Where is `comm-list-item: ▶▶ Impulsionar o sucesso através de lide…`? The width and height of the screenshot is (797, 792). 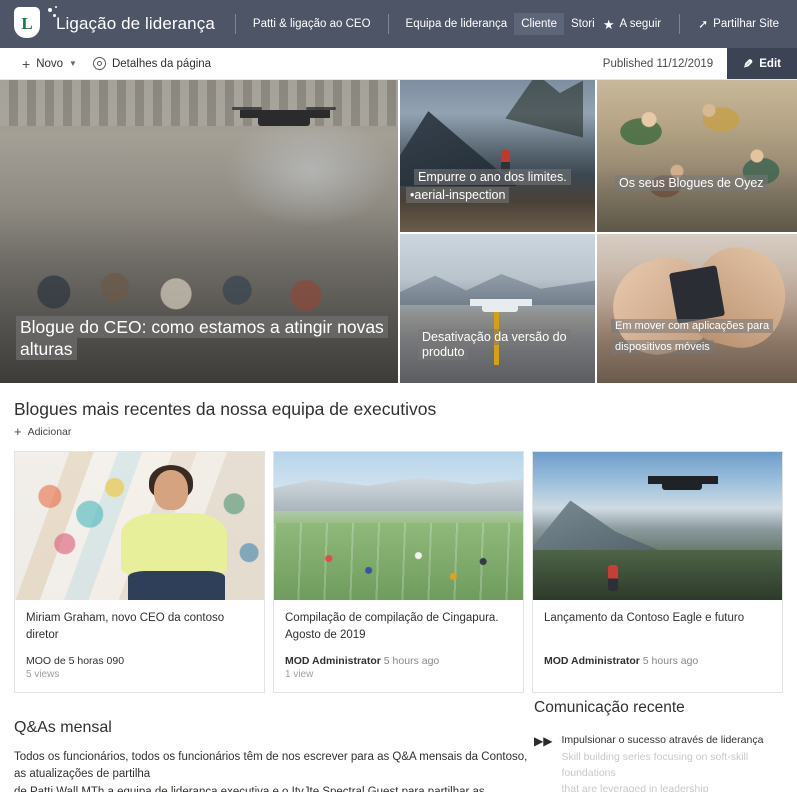
comm-list-item: ▶▶ Impulsionar o sucesso através de lide… is located at coordinates (658, 762).